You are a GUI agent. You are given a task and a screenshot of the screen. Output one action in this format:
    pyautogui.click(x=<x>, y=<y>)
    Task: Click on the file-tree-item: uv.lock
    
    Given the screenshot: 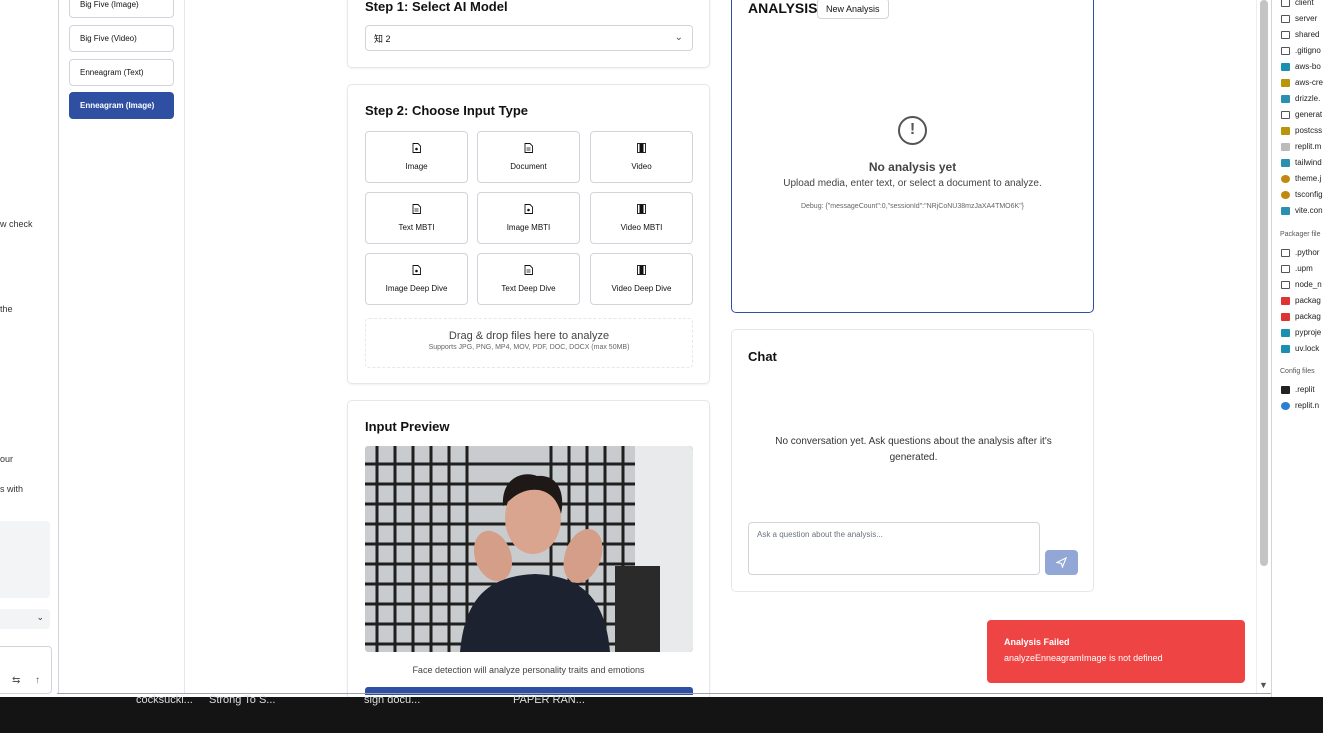 What is the action you would take?
    pyautogui.click(x=1300, y=348)
    